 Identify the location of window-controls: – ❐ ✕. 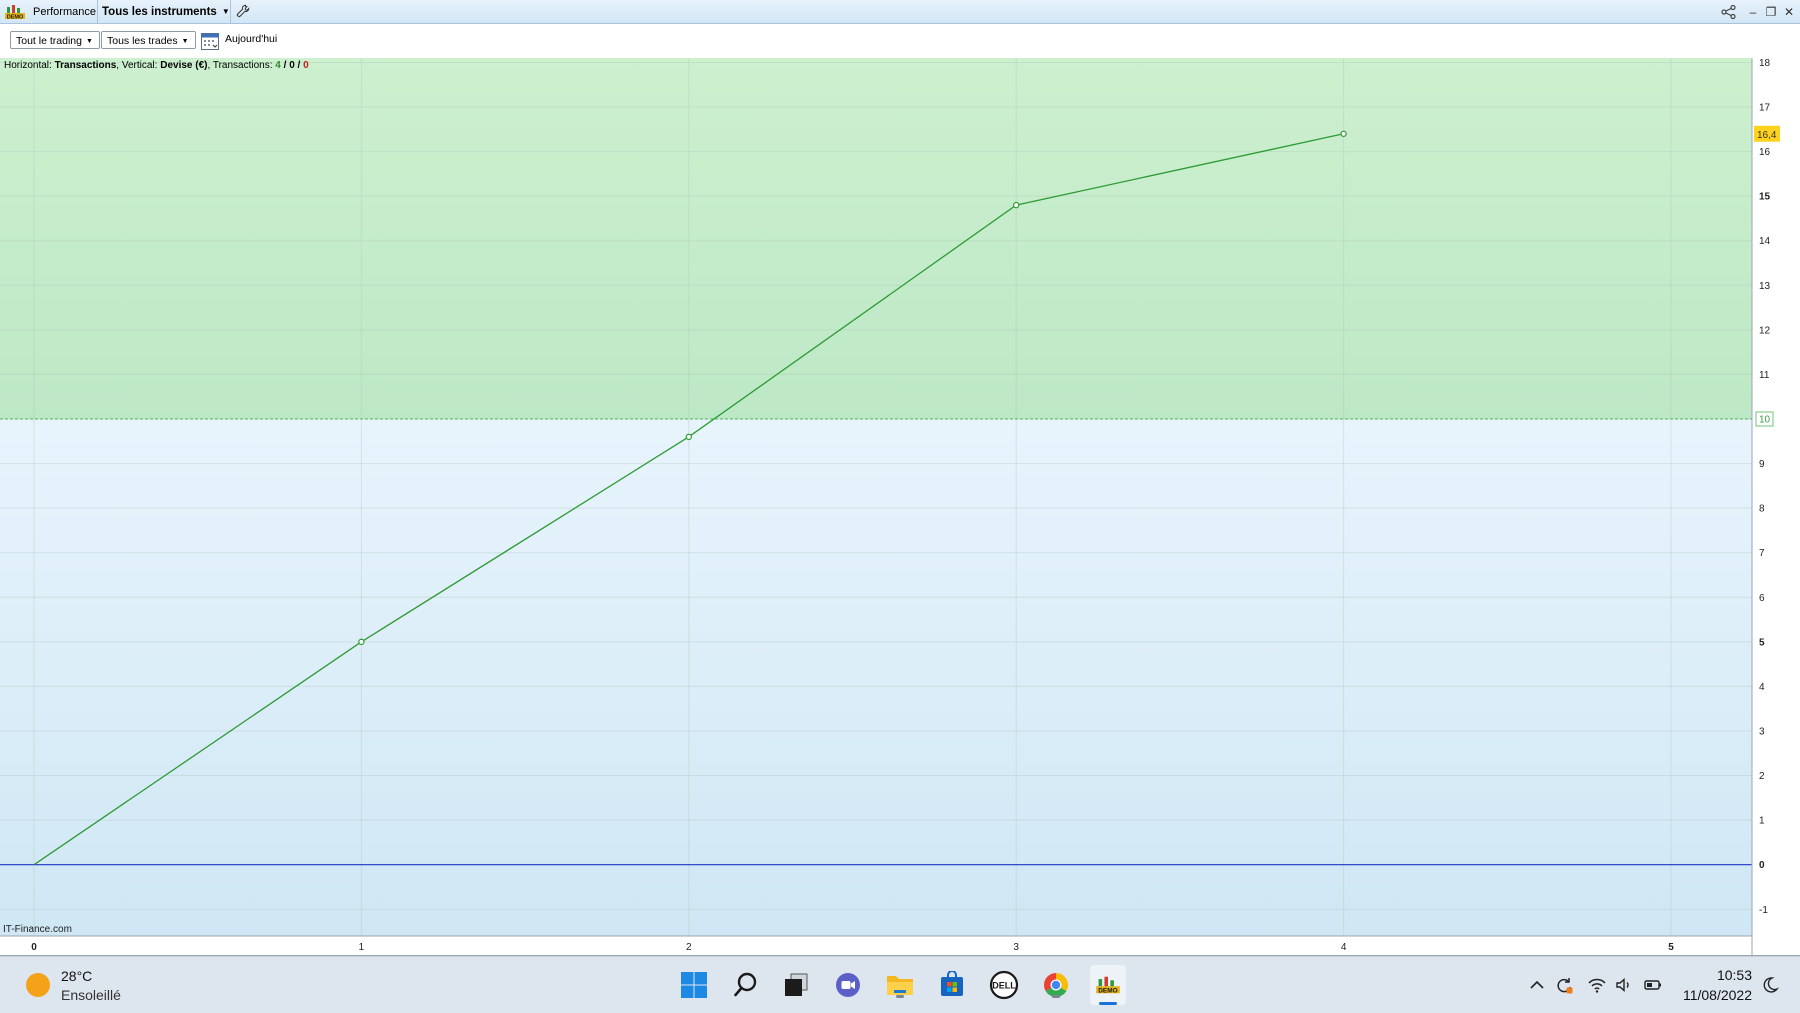
(1758, 12).